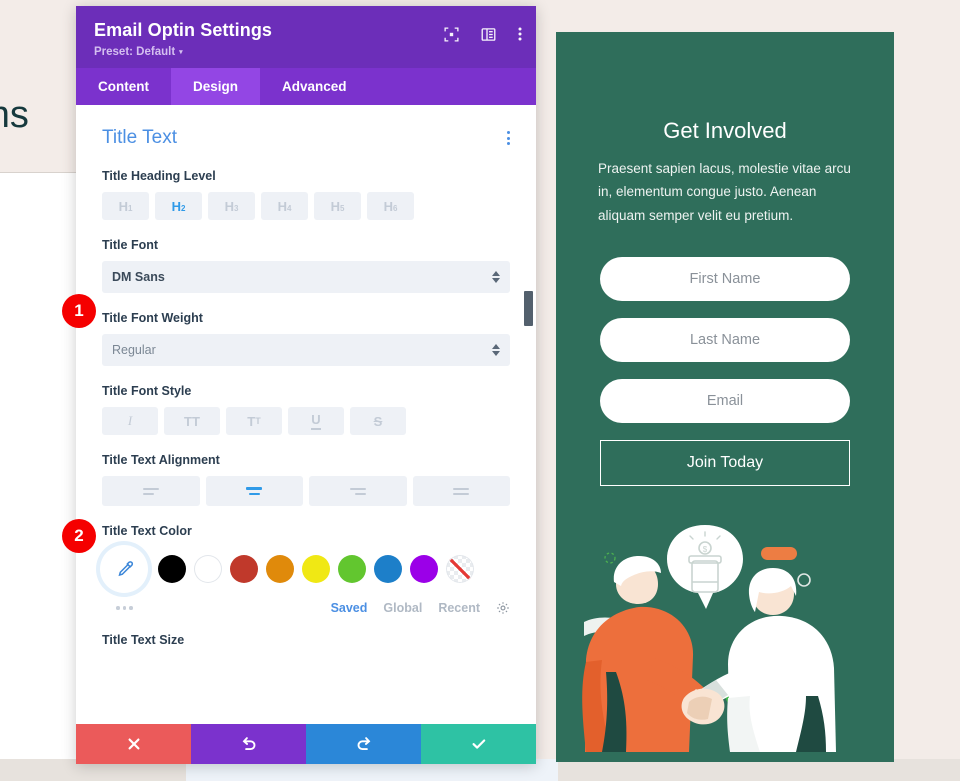 Image resolution: width=960 pixels, height=781 pixels. Describe the element at coordinates (172, 569) in the screenshot. I see `swatch-black` at that location.